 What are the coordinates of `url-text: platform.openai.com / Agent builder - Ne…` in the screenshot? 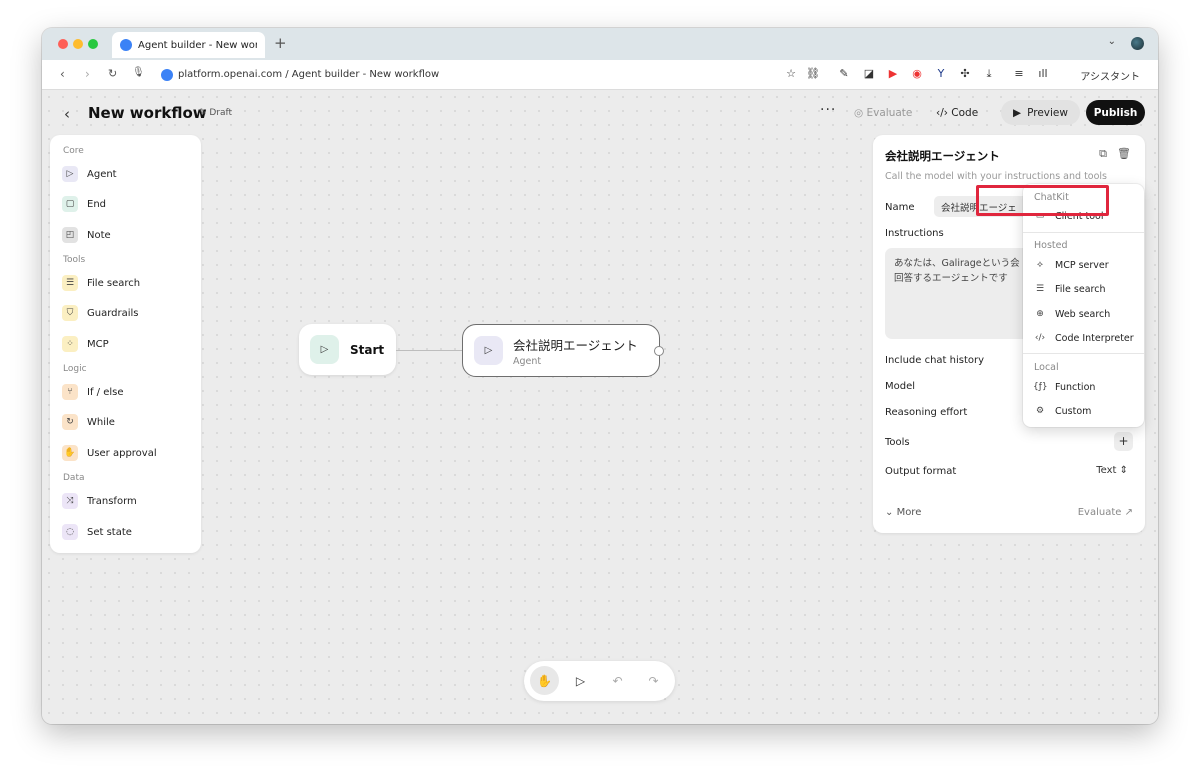 It's located at (308, 74).